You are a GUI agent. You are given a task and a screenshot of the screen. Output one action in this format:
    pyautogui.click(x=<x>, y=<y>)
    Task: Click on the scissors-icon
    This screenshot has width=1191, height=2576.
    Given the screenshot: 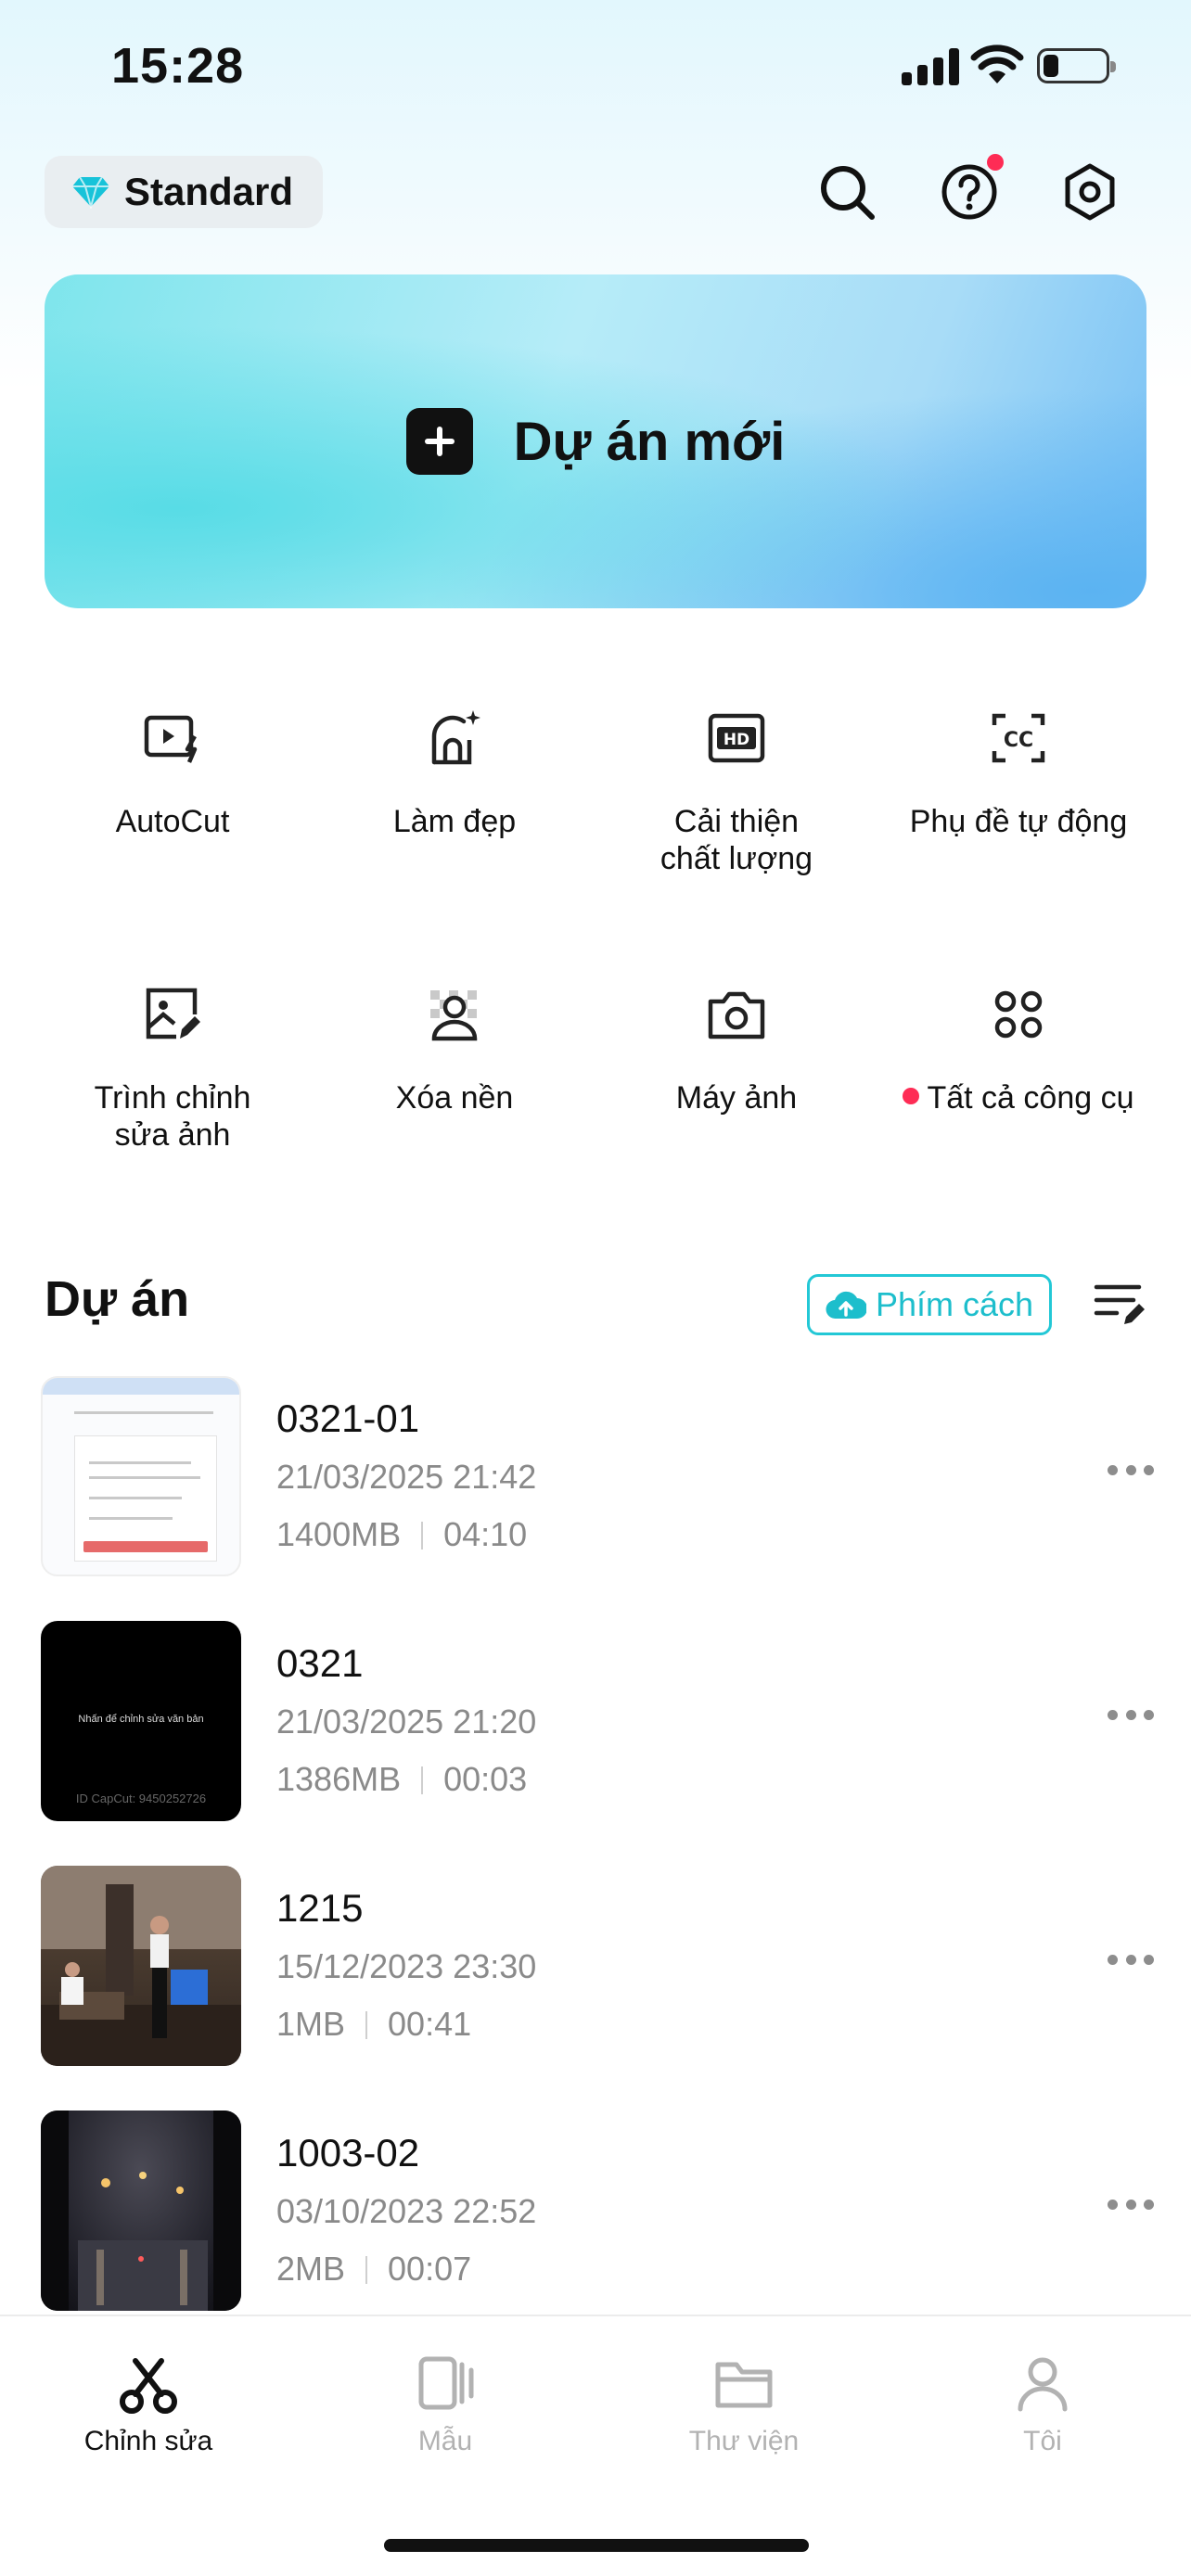 What is the action you would take?
    pyautogui.click(x=148, y=2386)
    